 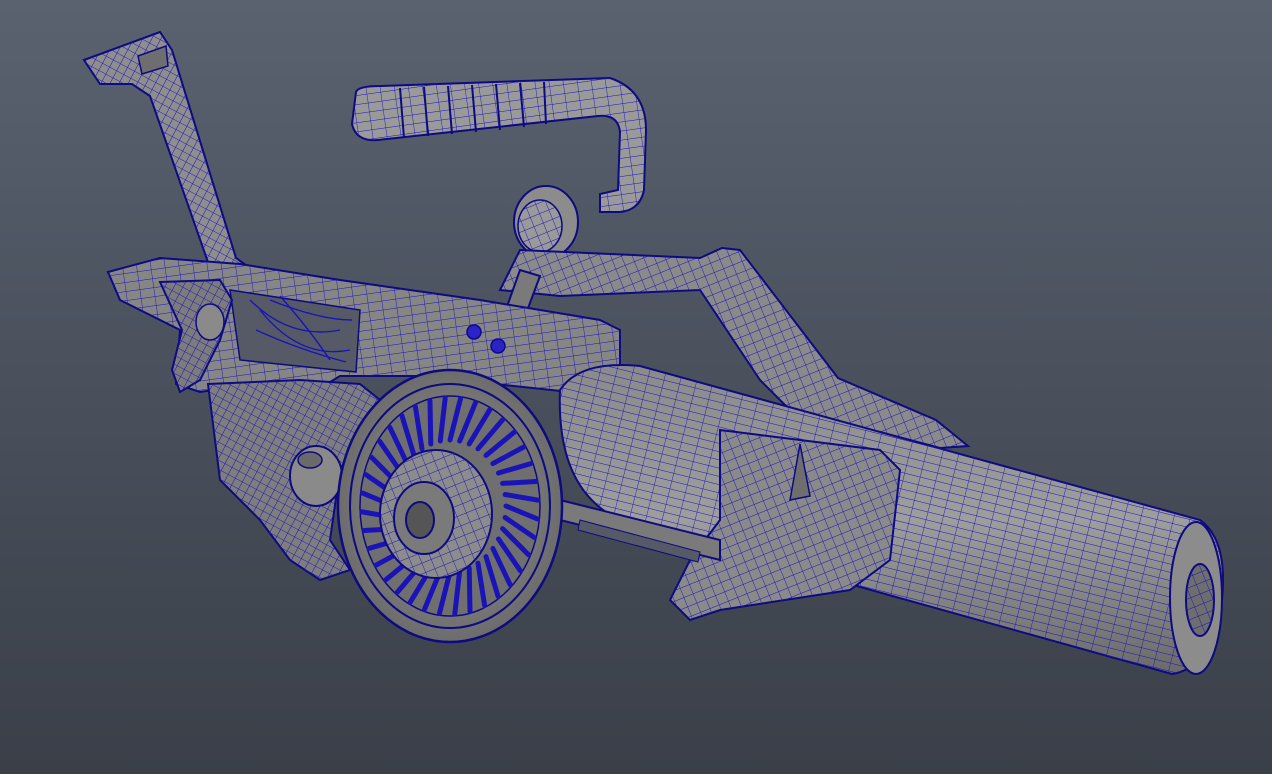 What do you see at coordinates (450, 506) in the screenshot?
I see `fan-wheel-part` at bounding box center [450, 506].